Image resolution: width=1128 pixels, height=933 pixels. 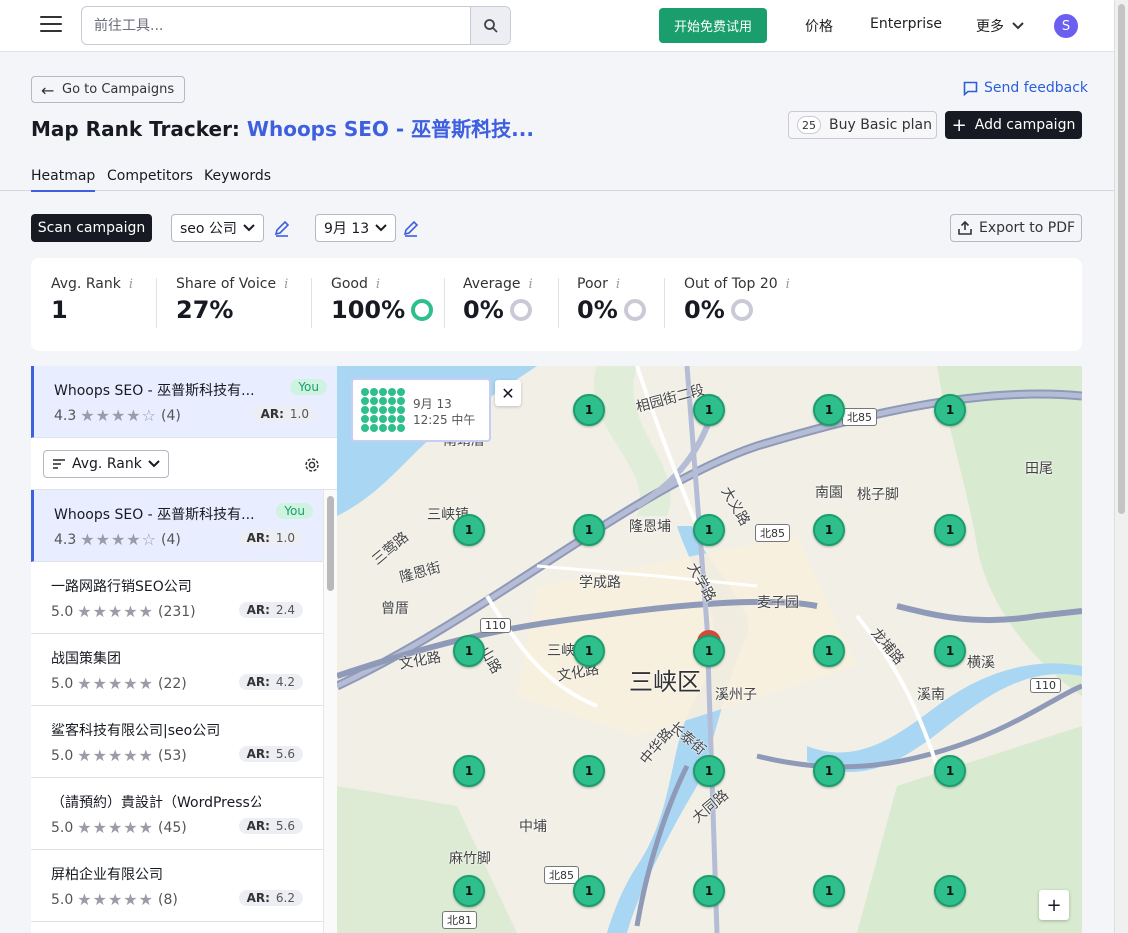 I want to click on road-shield: 北81, so click(x=459, y=920).